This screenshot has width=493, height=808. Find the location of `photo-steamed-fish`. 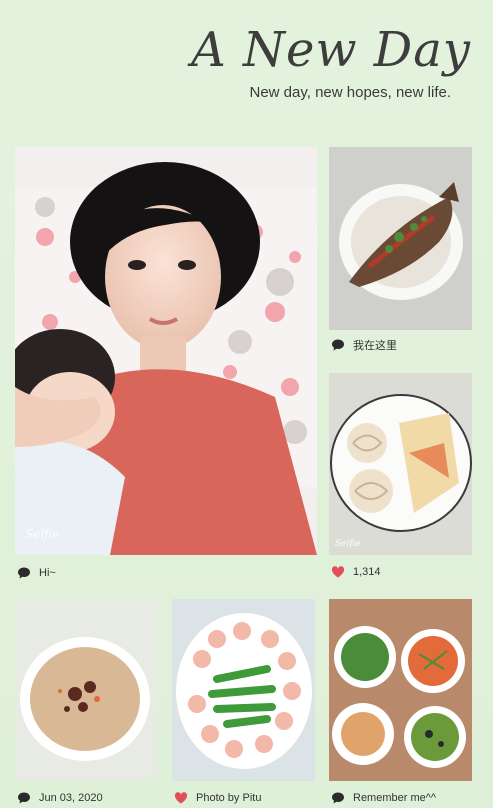

photo-steamed-fish is located at coordinates (400, 238).